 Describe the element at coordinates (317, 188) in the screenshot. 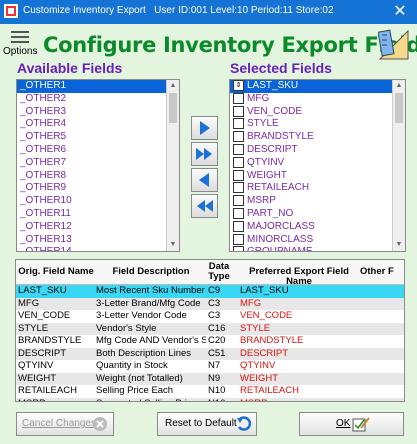

I see `list-item: RETAILEACH` at that location.